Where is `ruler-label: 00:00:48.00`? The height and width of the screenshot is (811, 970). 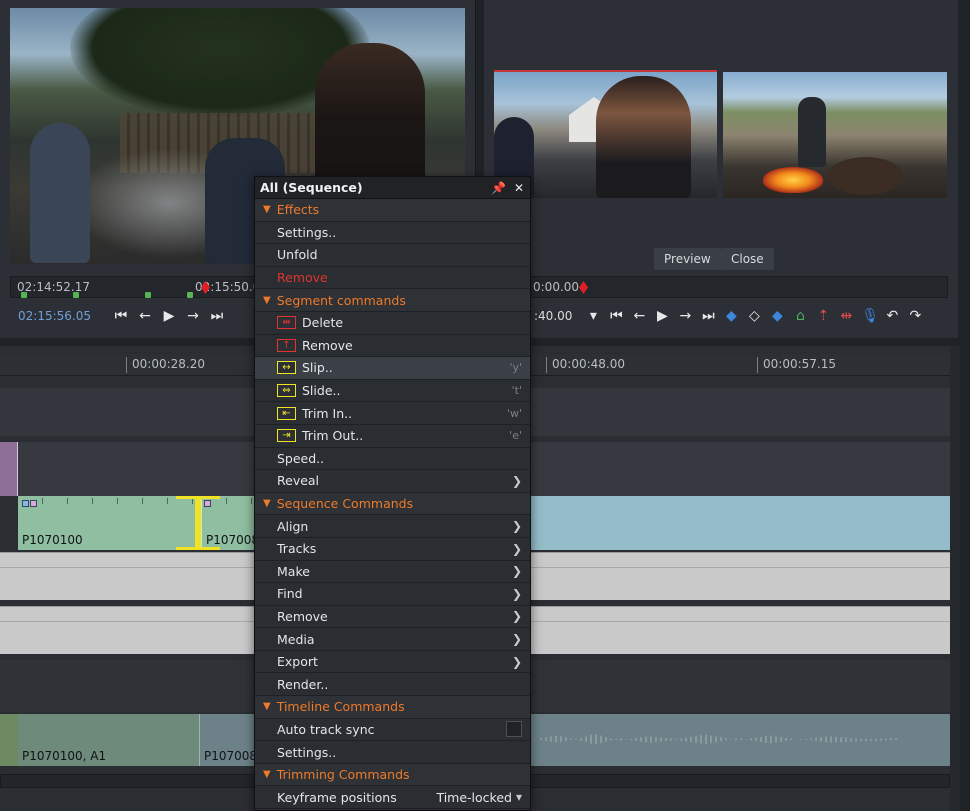 ruler-label: 00:00:48.00 is located at coordinates (585, 365).